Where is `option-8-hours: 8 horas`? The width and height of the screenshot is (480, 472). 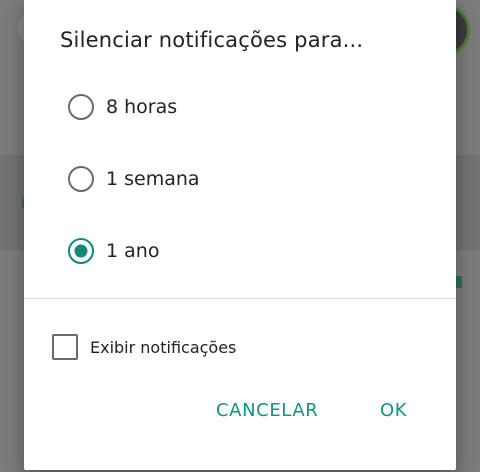 option-8-hours: 8 horas is located at coordinates (122, 107).